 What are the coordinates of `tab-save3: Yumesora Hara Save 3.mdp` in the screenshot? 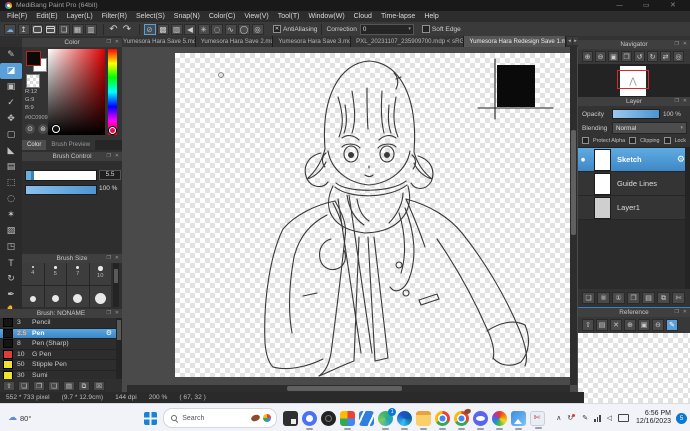 It's located at (312, 41).